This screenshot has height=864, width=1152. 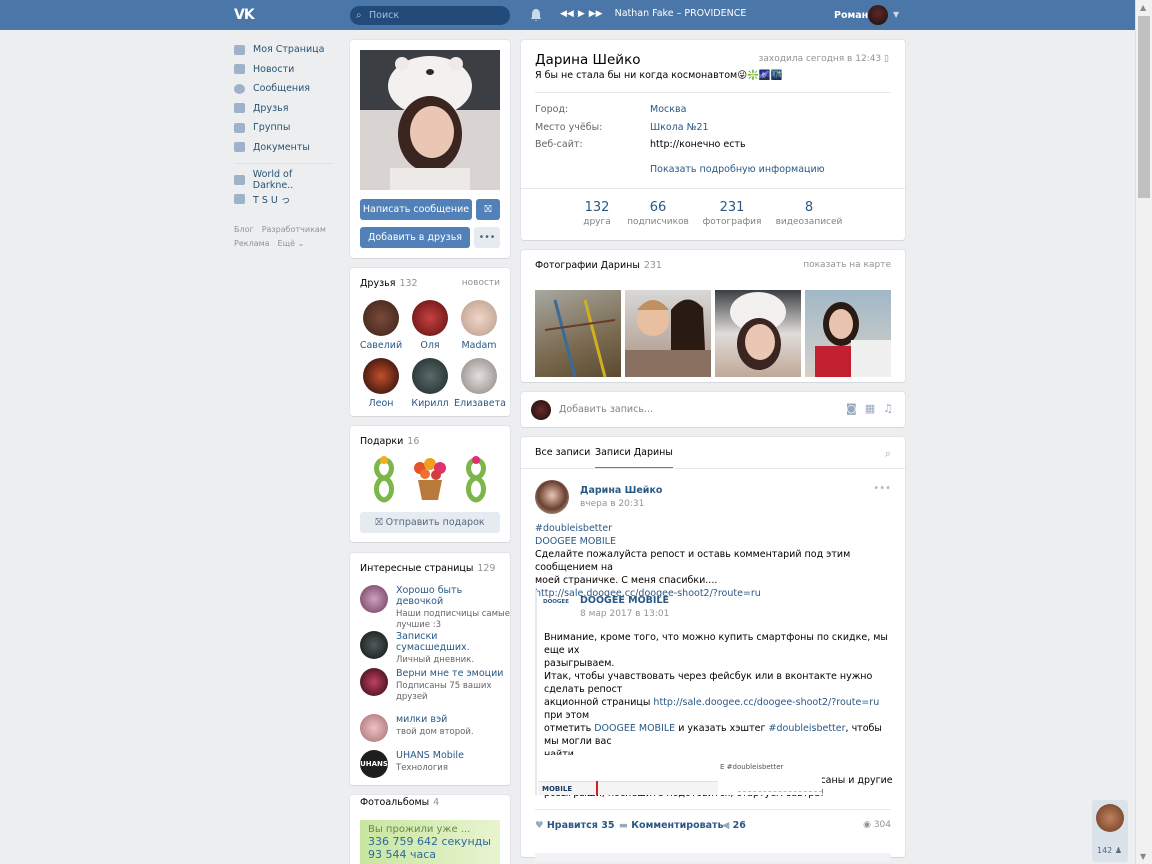 I want to click on show-details-link: Показать подробную информацию, so click(x=737, y=169).